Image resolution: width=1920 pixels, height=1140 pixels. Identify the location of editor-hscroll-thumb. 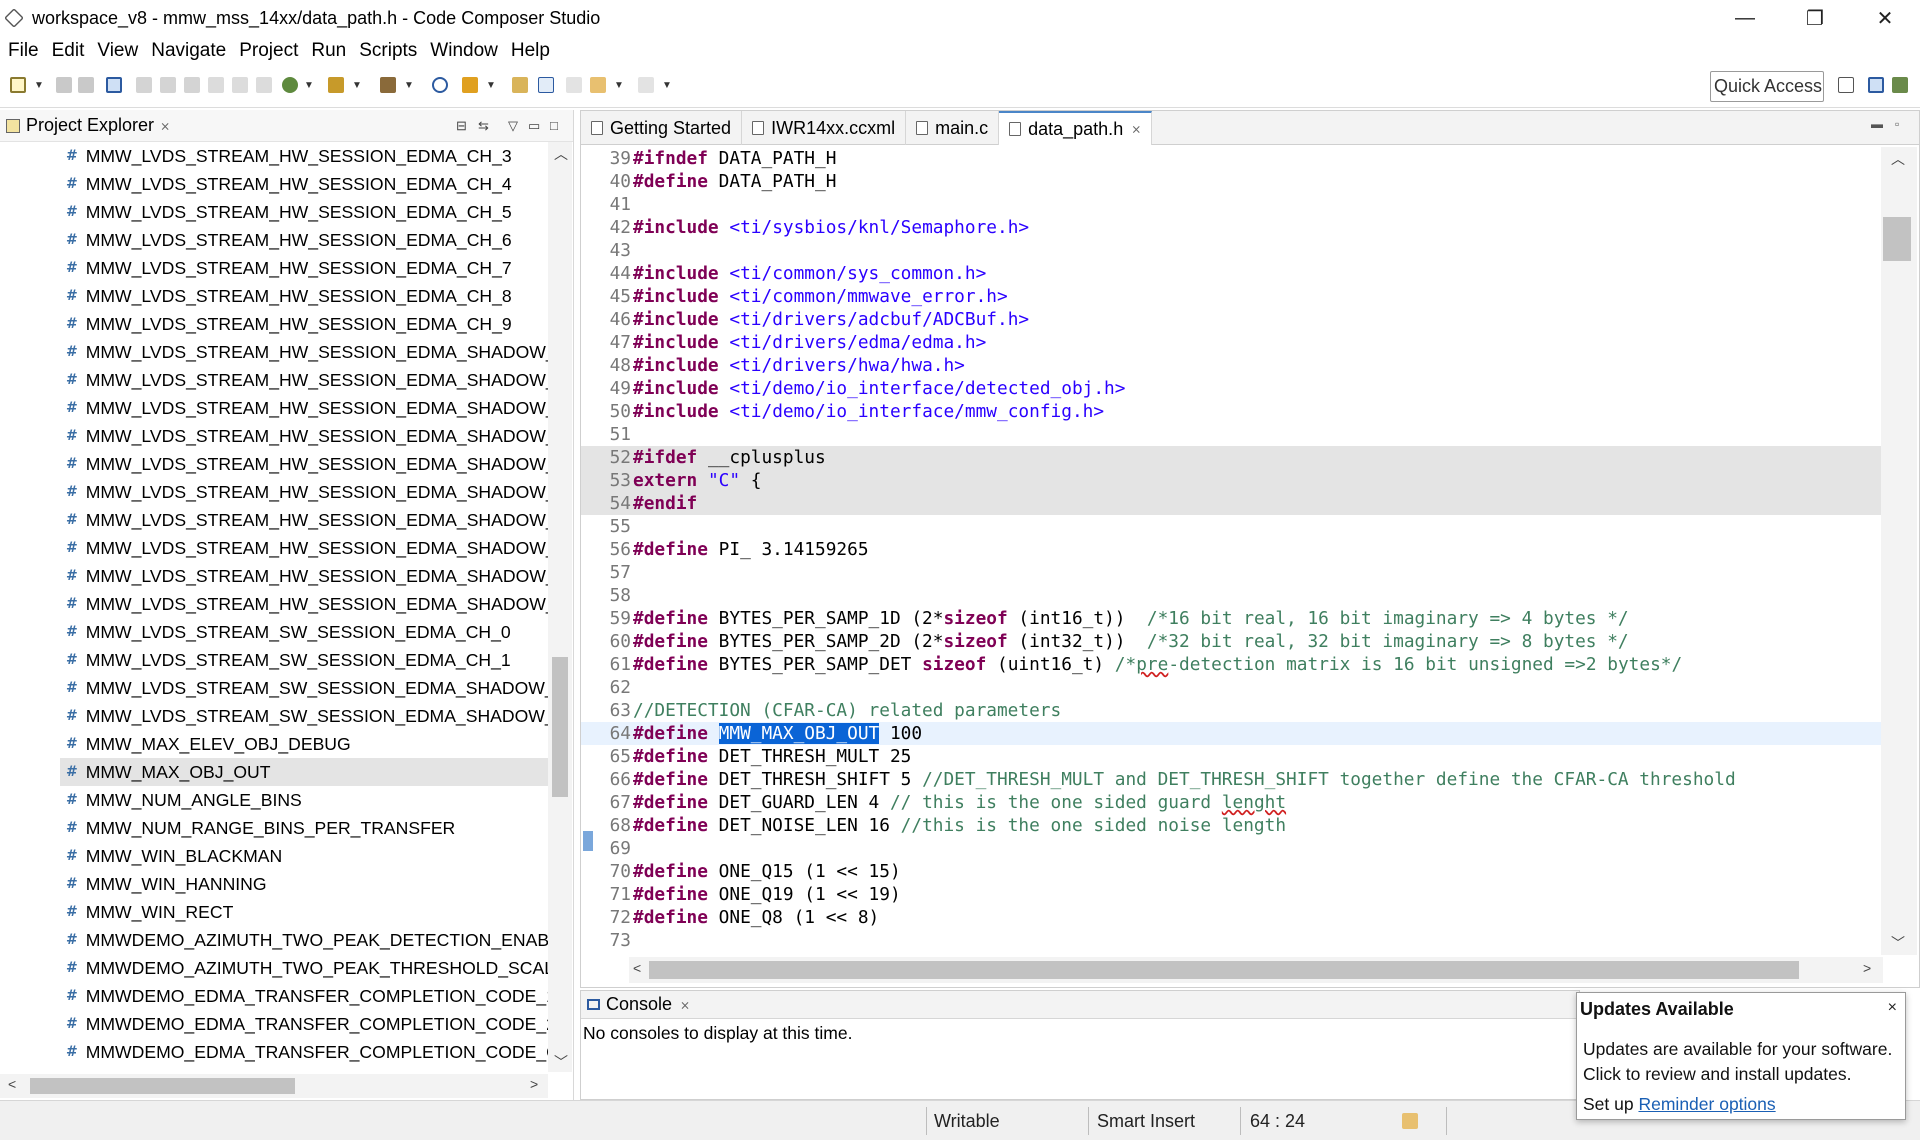
(1224, 970).